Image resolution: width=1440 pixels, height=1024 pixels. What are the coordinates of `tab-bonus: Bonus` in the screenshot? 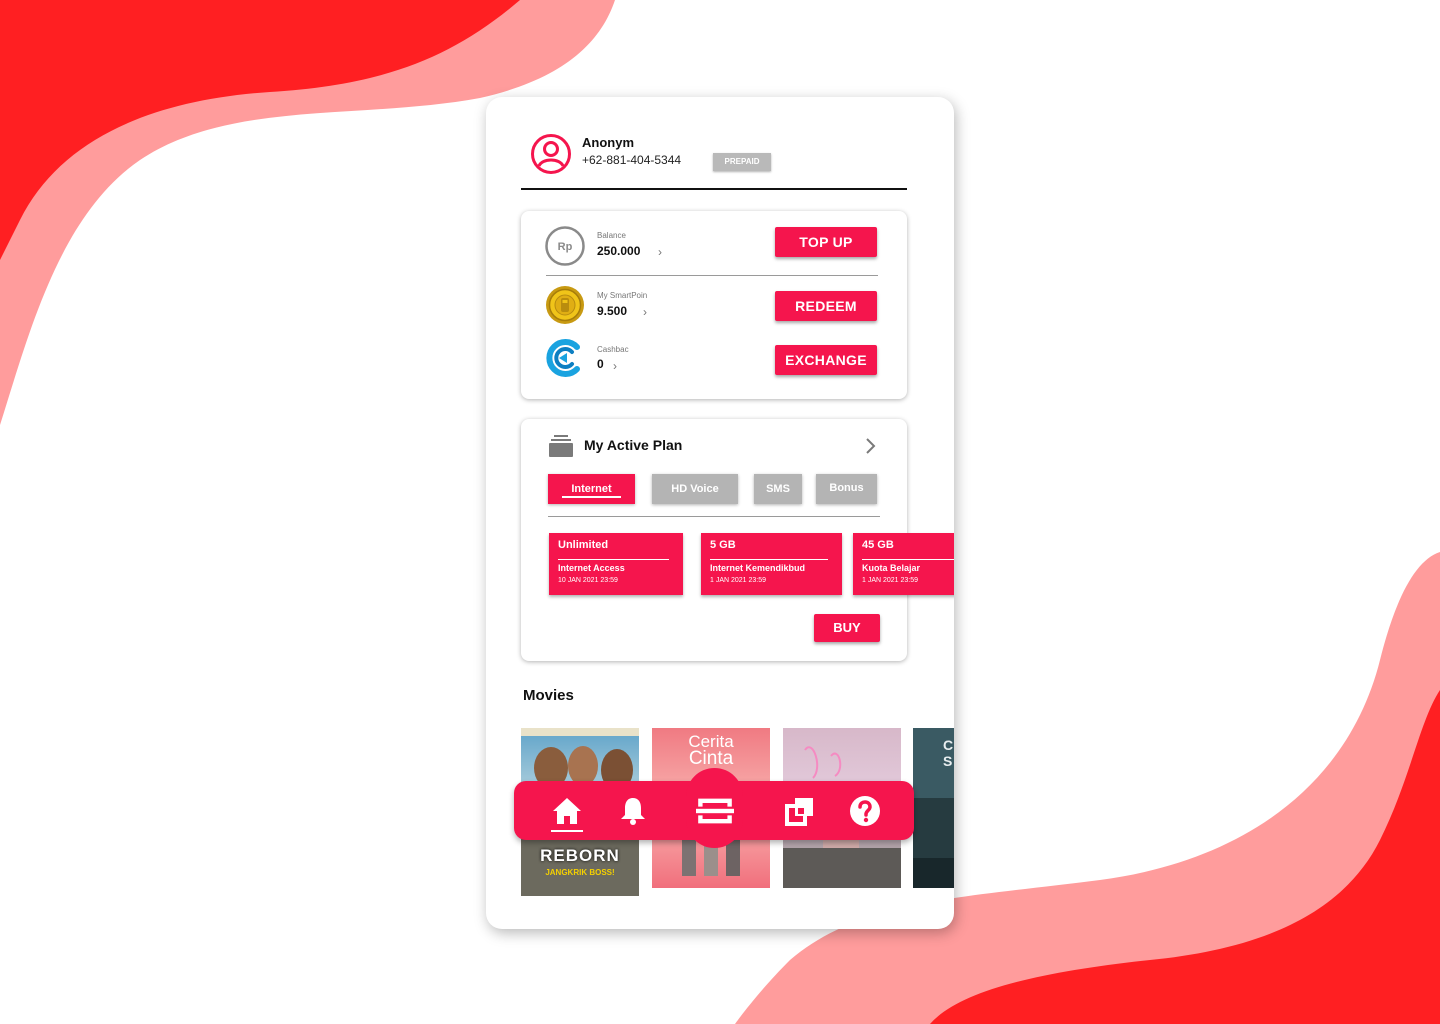 It's located at (846, 489).